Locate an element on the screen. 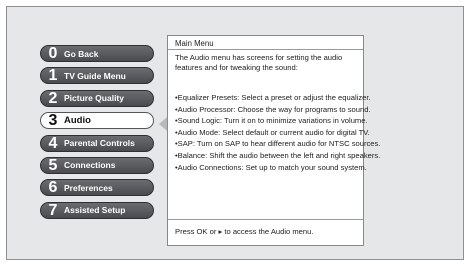 This screenshot has width=472, height=268. menu-item-parental-controls: 4 Parental Controls is located at coordinates (97, 143).